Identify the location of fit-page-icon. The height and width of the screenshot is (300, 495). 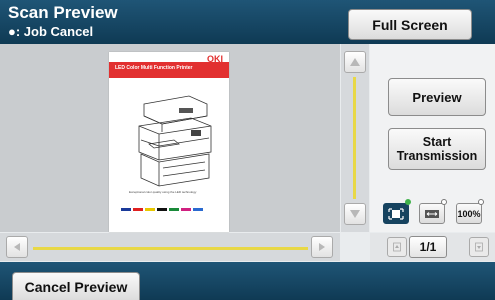
(396, 213).